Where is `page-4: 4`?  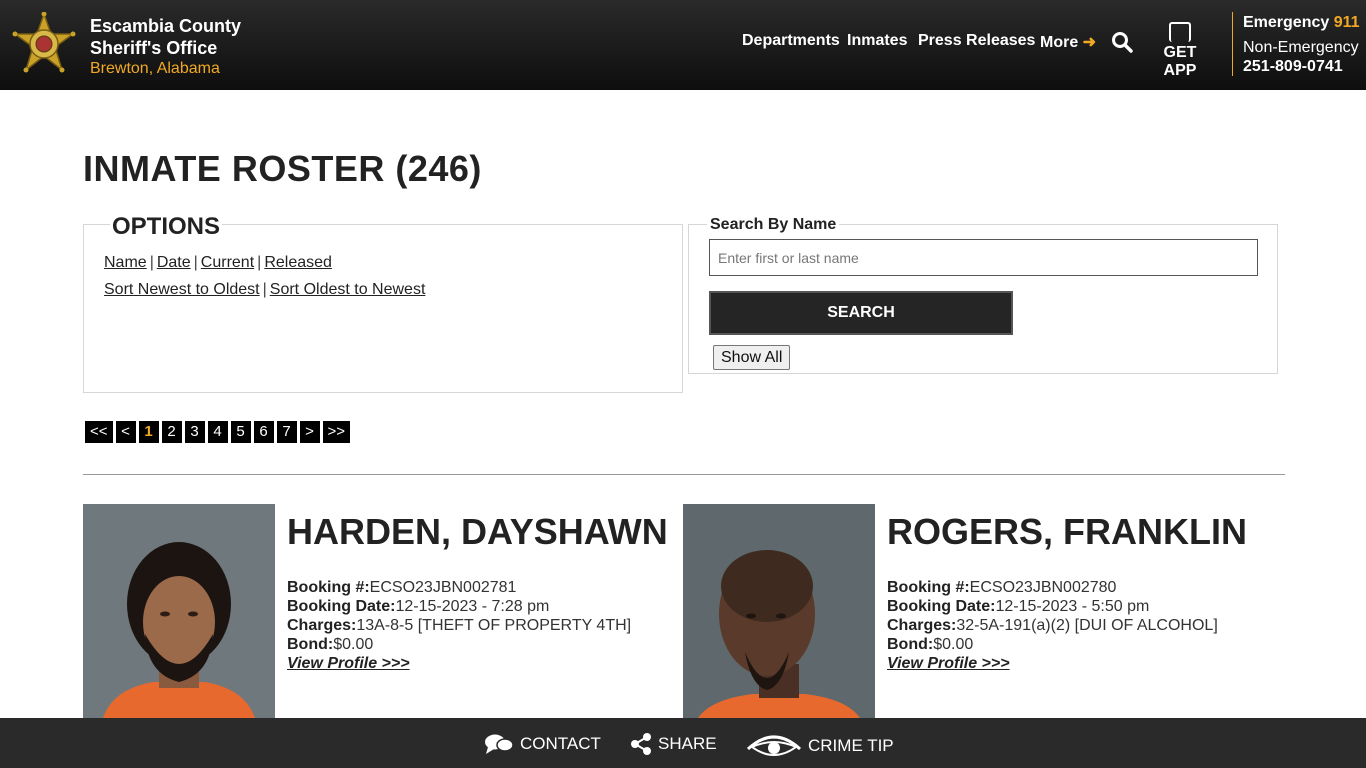 page-4: 4 is located at coordinates (217, 432).